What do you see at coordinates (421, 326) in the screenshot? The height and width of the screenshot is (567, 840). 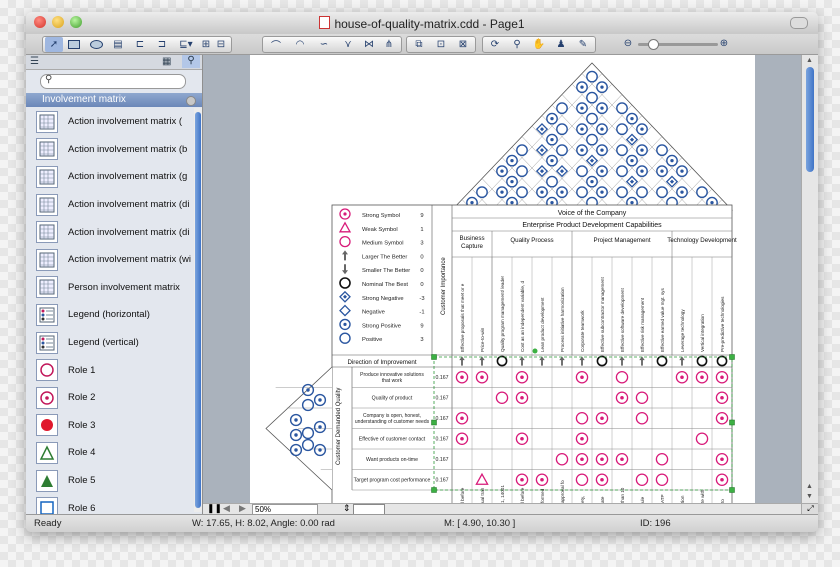 I see `legend-value: 9` at bounding box center [421, 326].